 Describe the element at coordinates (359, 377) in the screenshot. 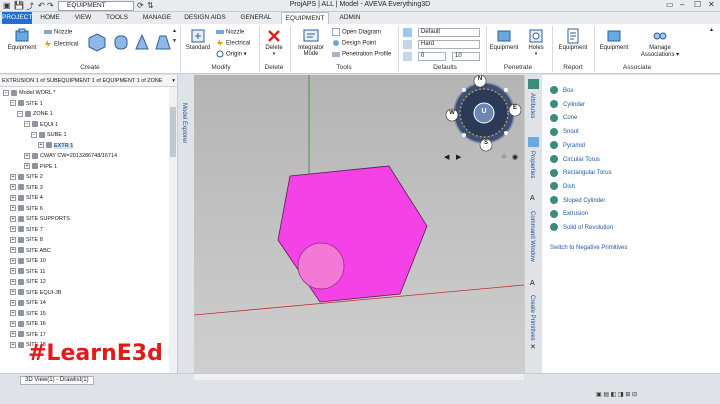

I see `viewport-hscrollbar` at that location.